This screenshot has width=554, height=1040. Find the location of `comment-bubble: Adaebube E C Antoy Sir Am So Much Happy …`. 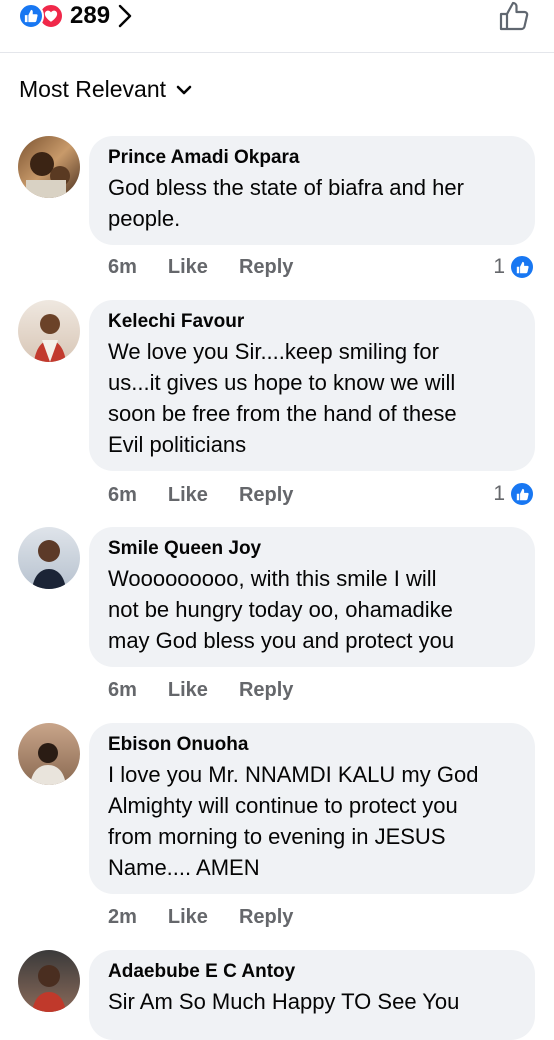

comment-bubble: Adaebube E C Antoy Sir Am So Much Happy … is located at coordinates (312, 995).